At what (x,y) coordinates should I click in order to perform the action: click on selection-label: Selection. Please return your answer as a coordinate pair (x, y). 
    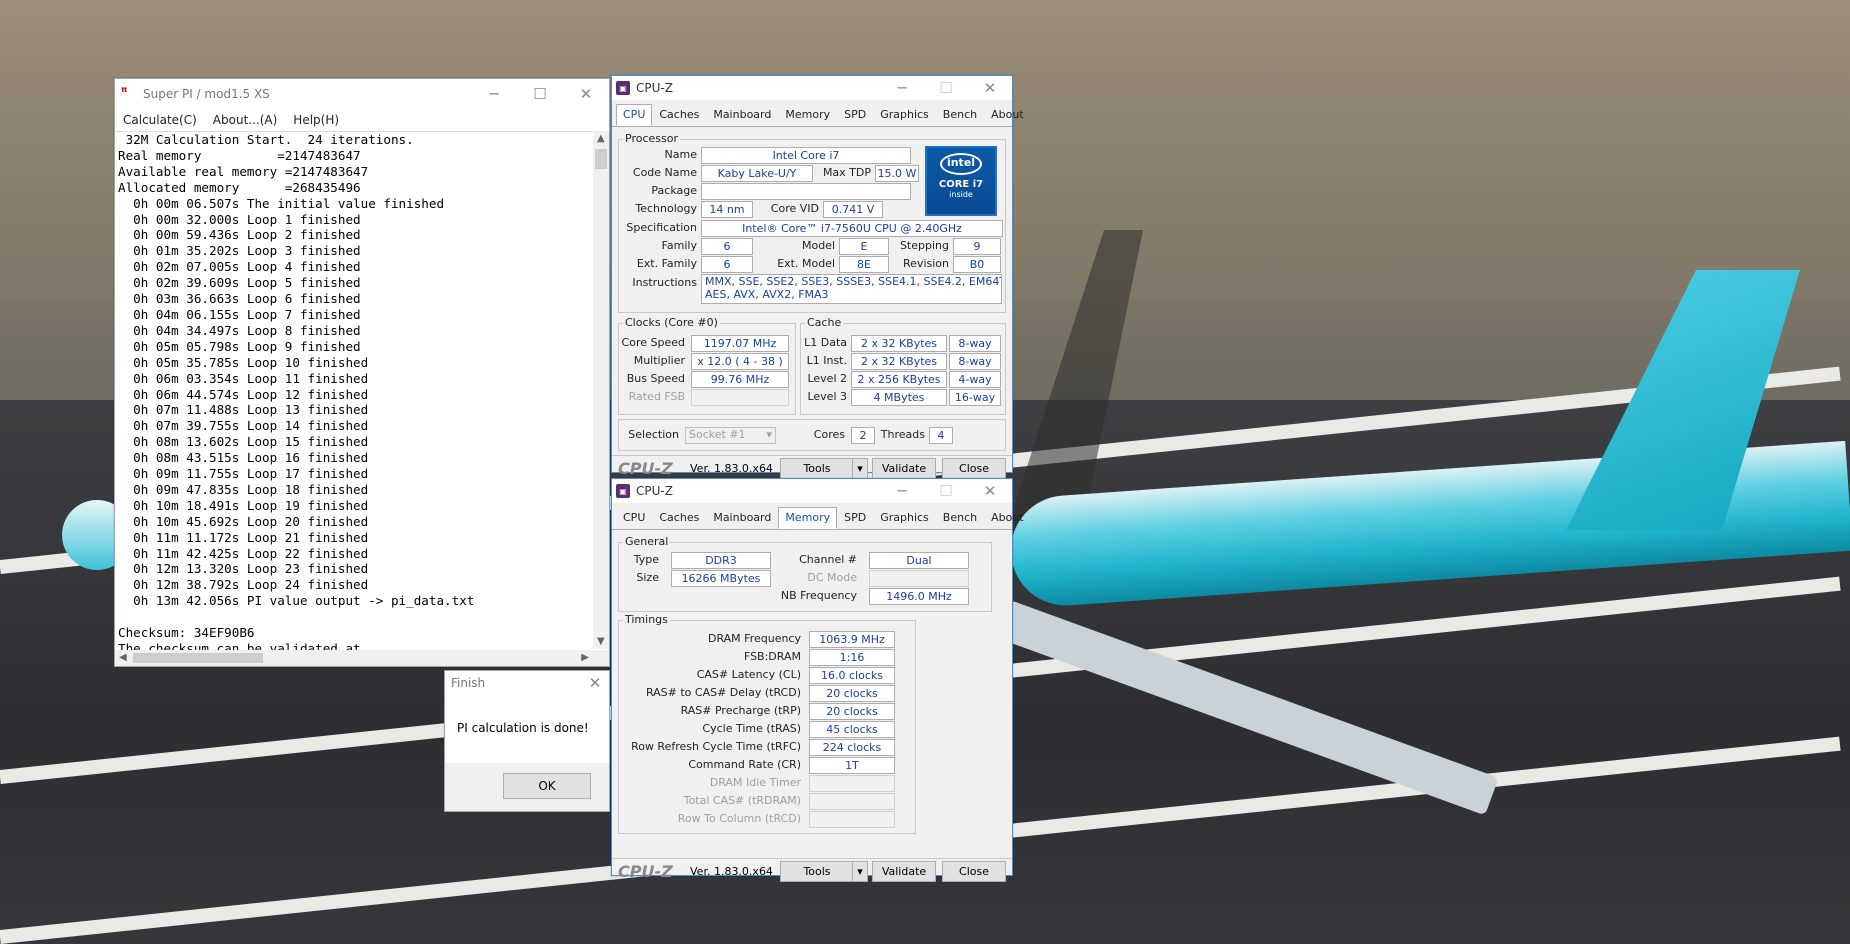
    Looking at the image, I should click on (653, 434).